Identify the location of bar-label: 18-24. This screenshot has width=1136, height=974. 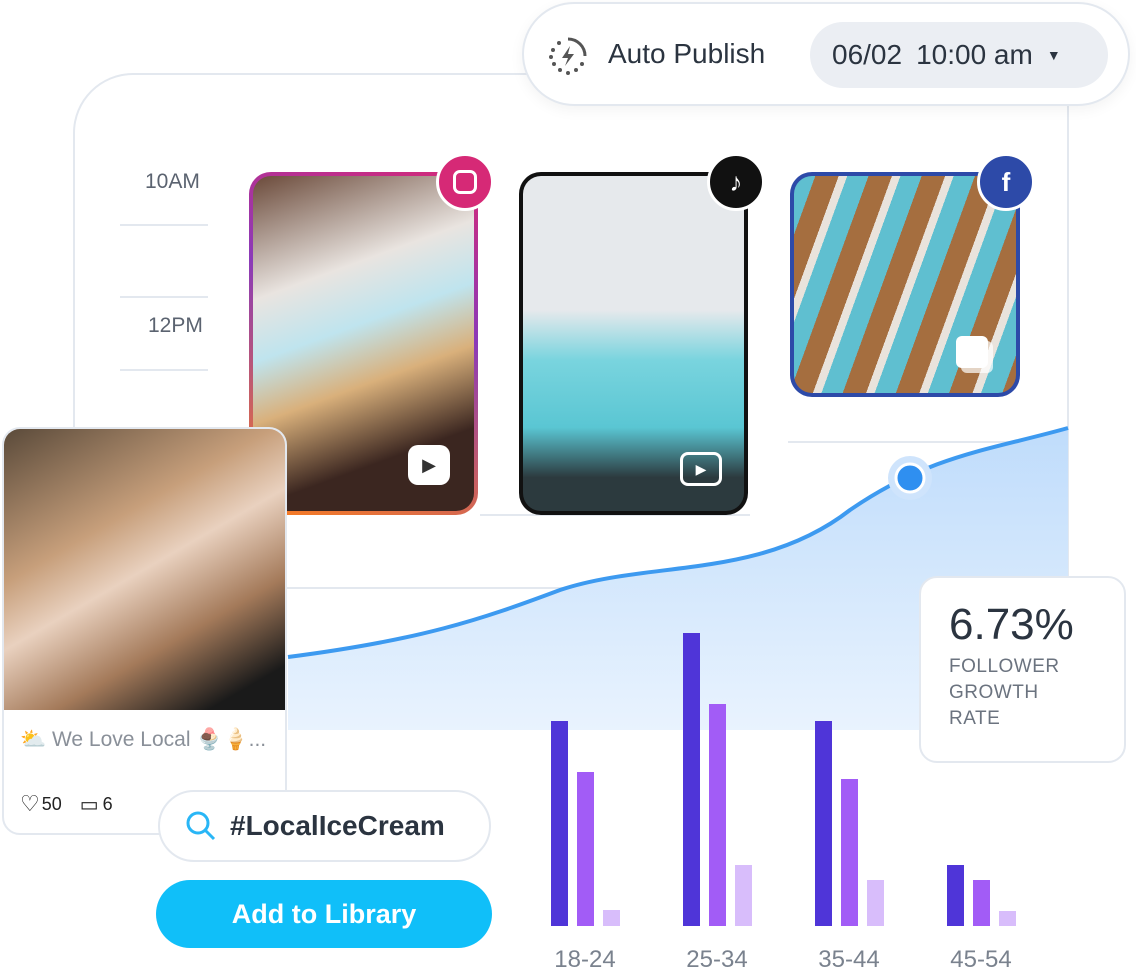
(585, 959).